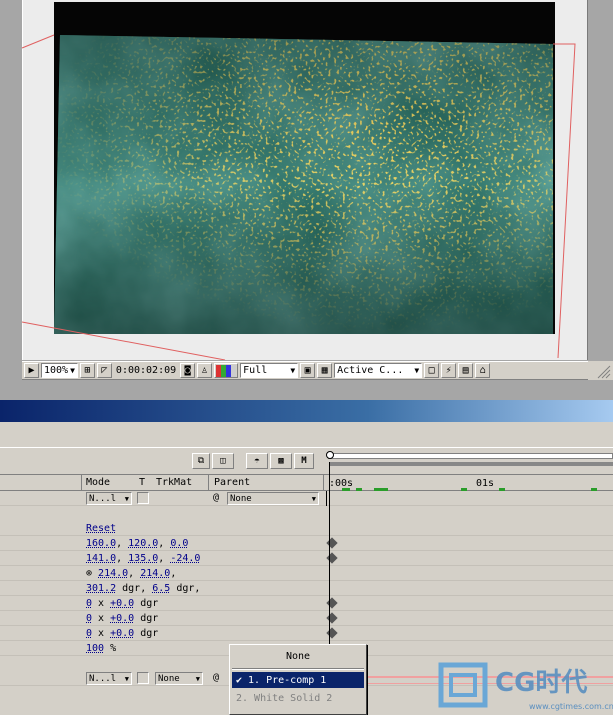  Describe the element at coordinates (146, 370) in the screenshot. I see `timecode-display: 0:00:02:09` at that location.